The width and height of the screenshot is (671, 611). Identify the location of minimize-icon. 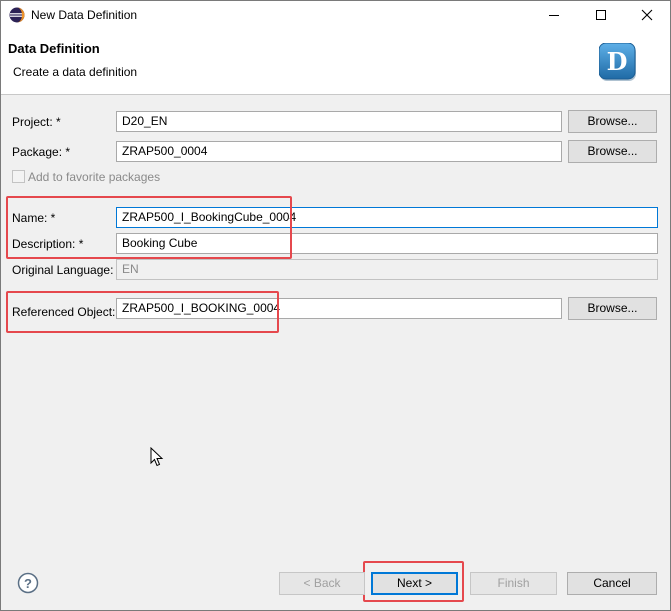
(553, 15).